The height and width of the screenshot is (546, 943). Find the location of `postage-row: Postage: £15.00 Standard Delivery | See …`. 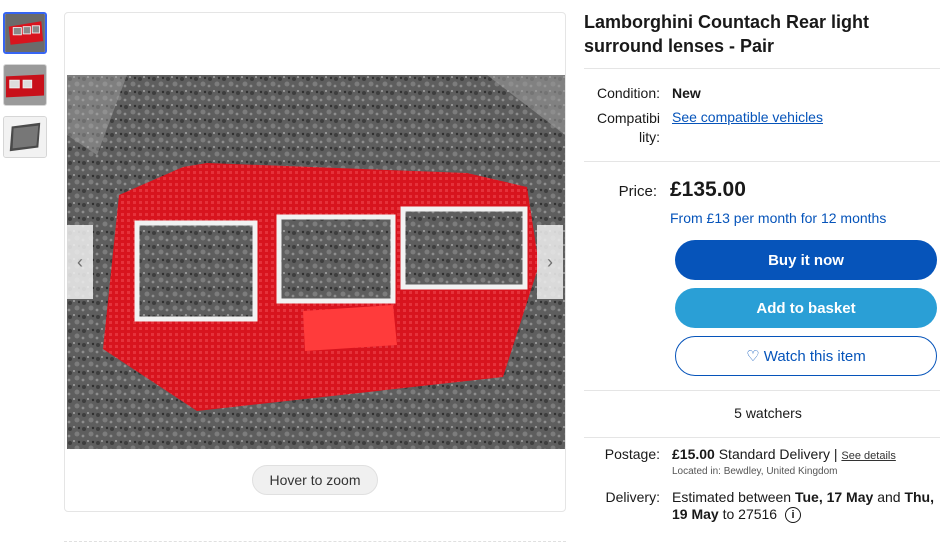

postage-row: Postage: £15.00 Standard Delivery | See … is located at coordinates (762, 461).